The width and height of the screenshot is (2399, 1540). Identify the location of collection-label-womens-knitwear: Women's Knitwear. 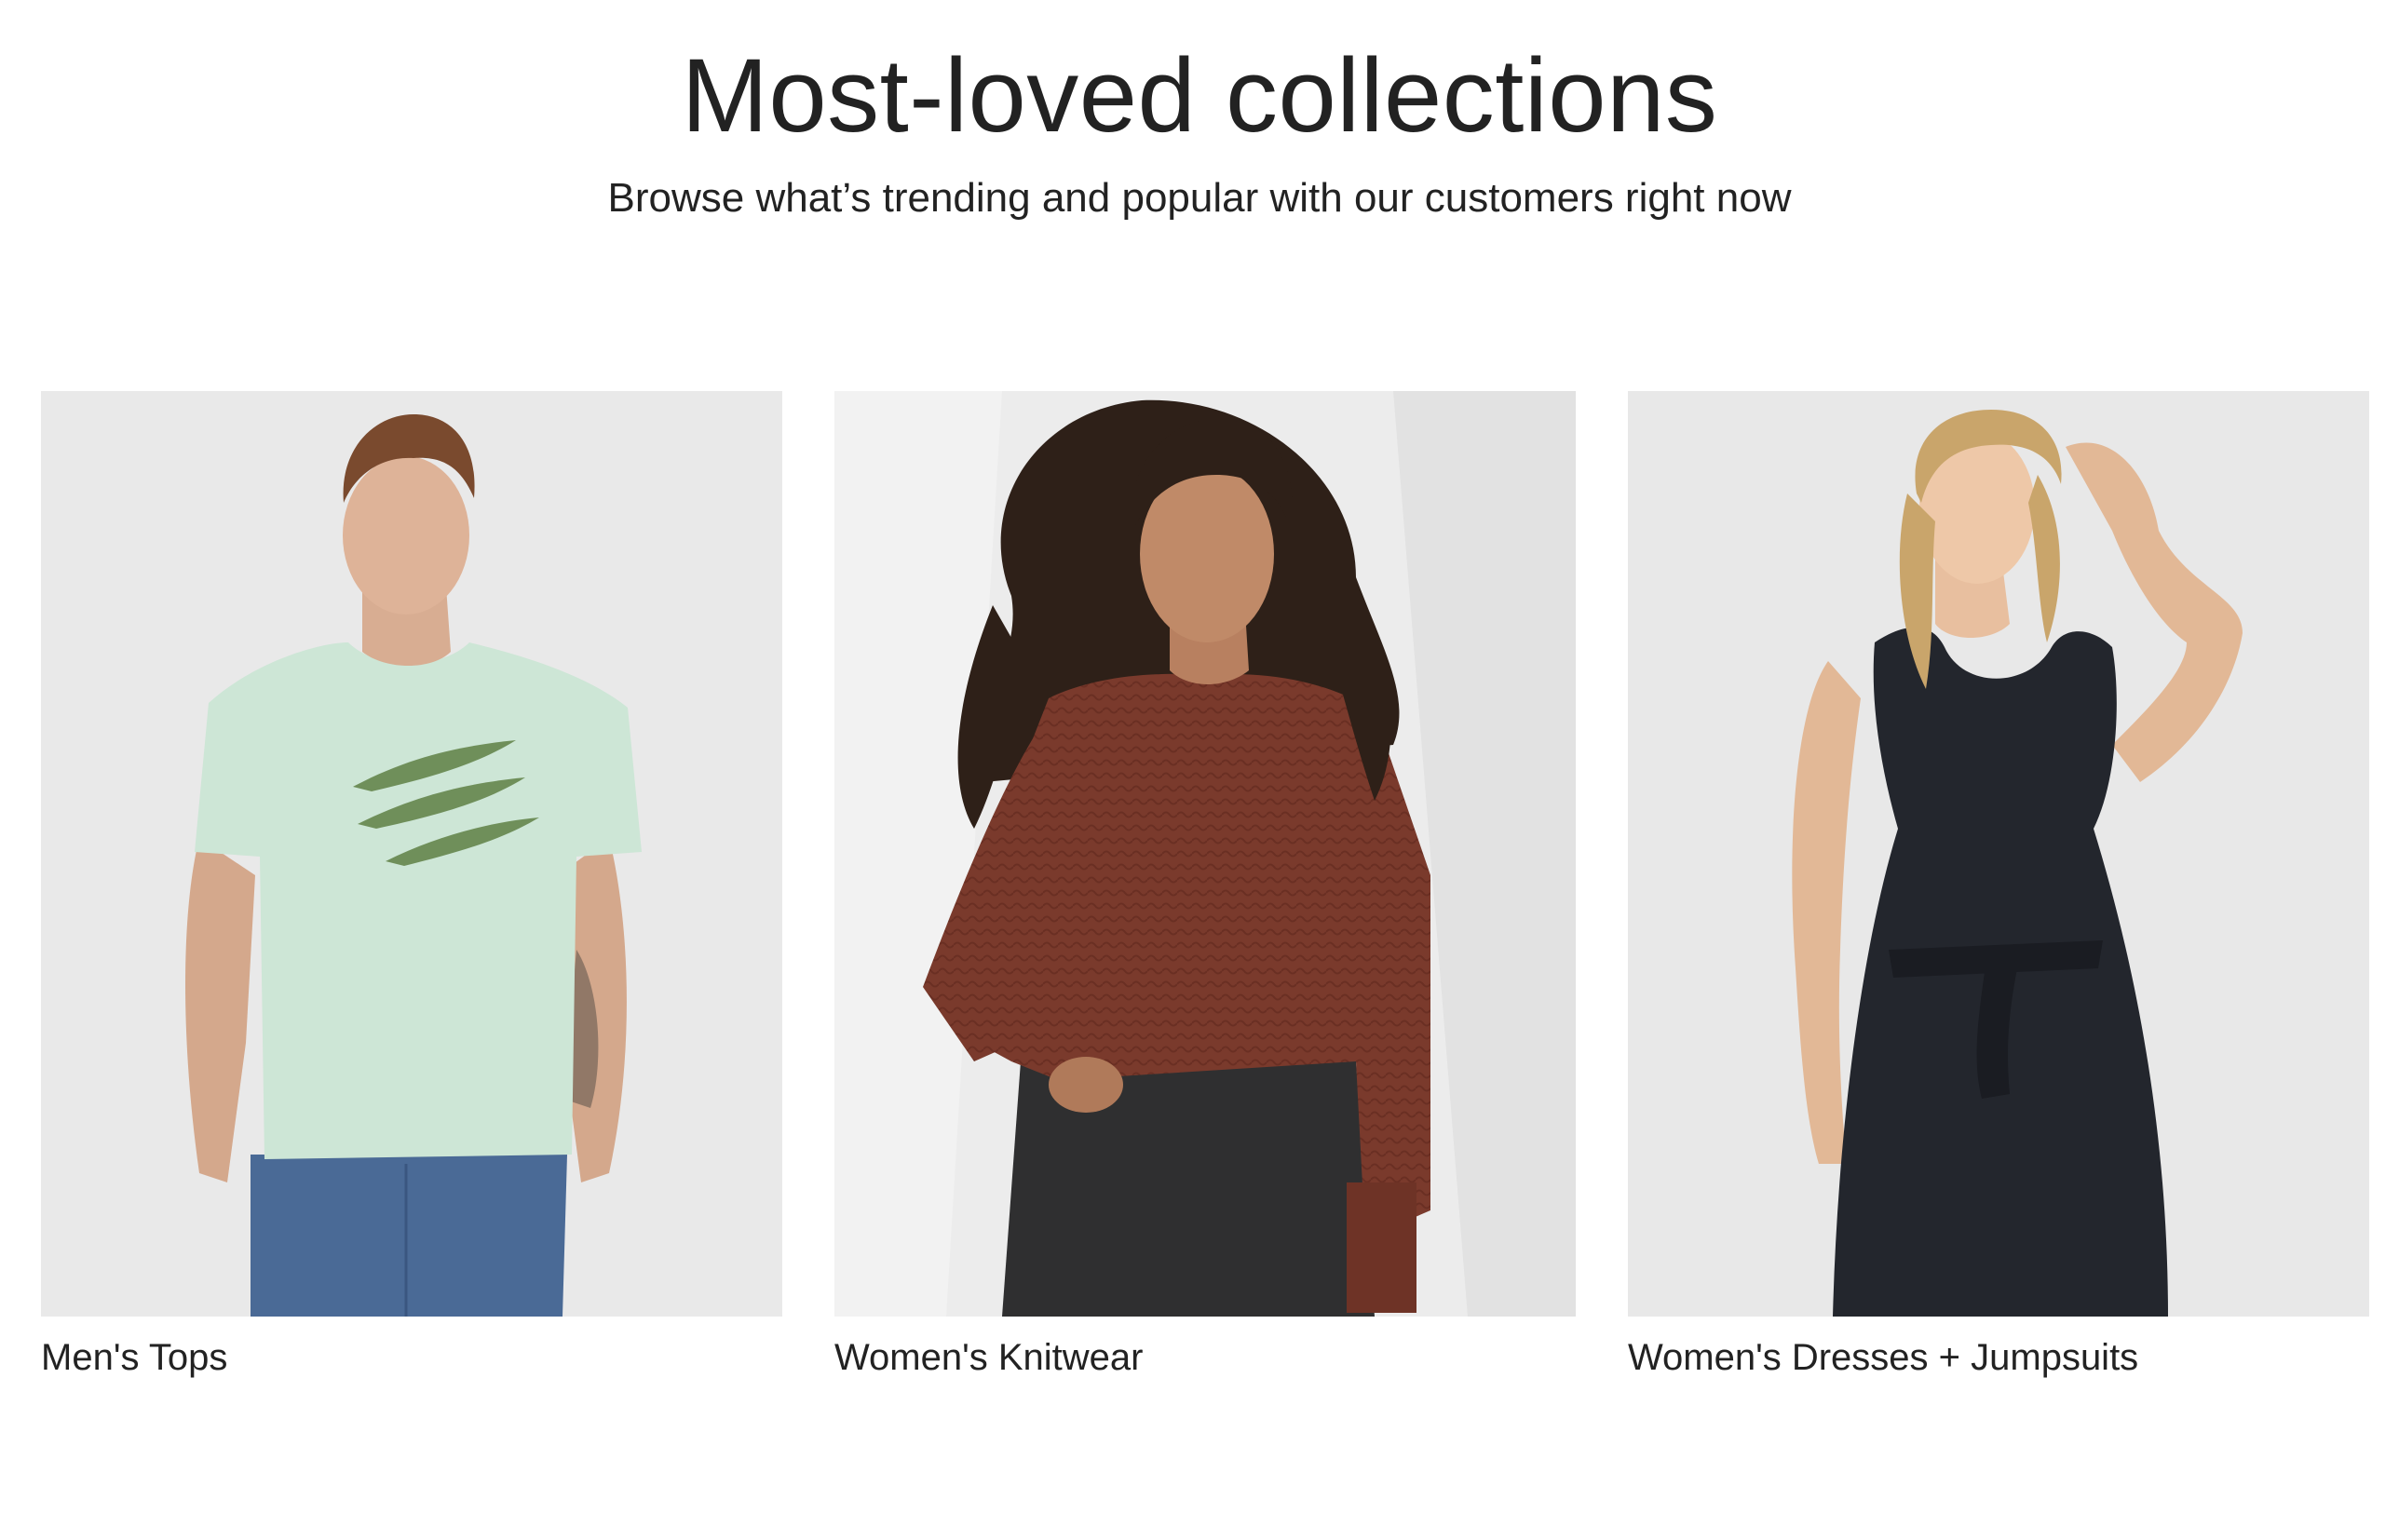
(988, 1358).